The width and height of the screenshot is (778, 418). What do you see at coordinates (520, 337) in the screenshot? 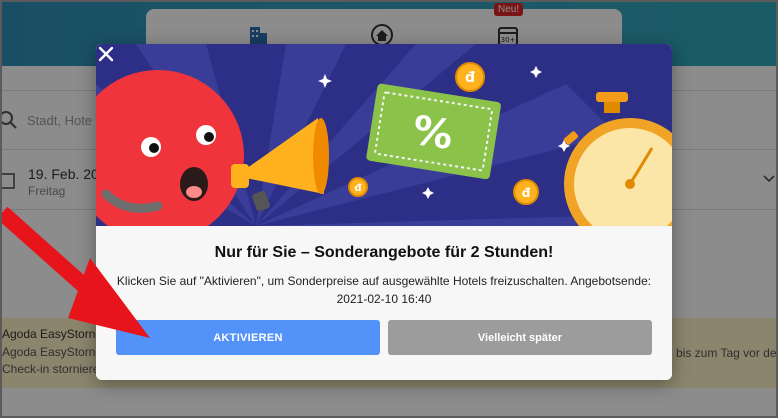
I see `maybe-later-button: Vielleicht später` at bounding box center [520, 337].